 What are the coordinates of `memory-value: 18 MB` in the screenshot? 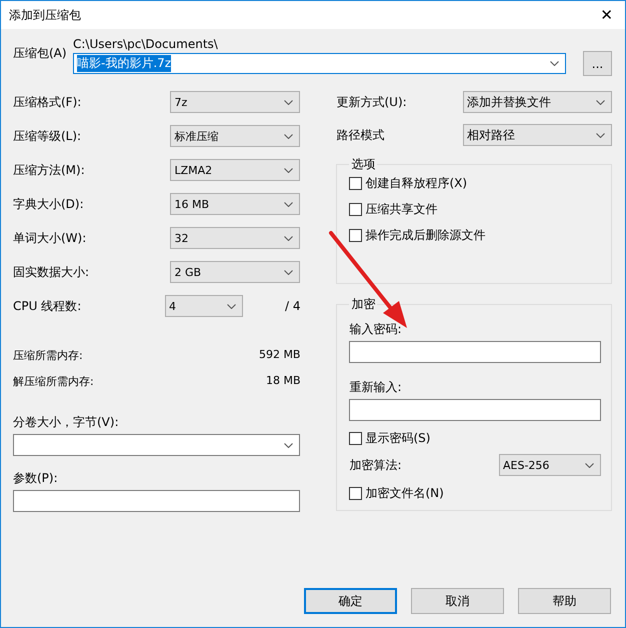 It's located at (283, 381).